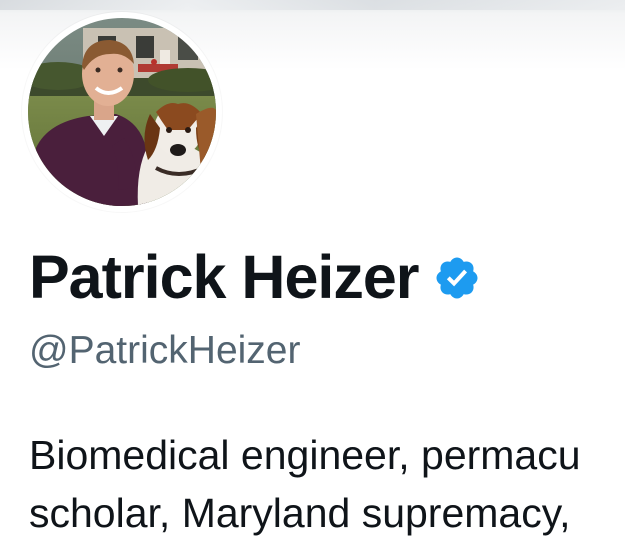 Image resolution: width=625 pixels, height=558 pixels. Describe the element at coordinates (305, 455) in the screenshot. I see `bio-line: Biomedical engineer, permacu` at that location.